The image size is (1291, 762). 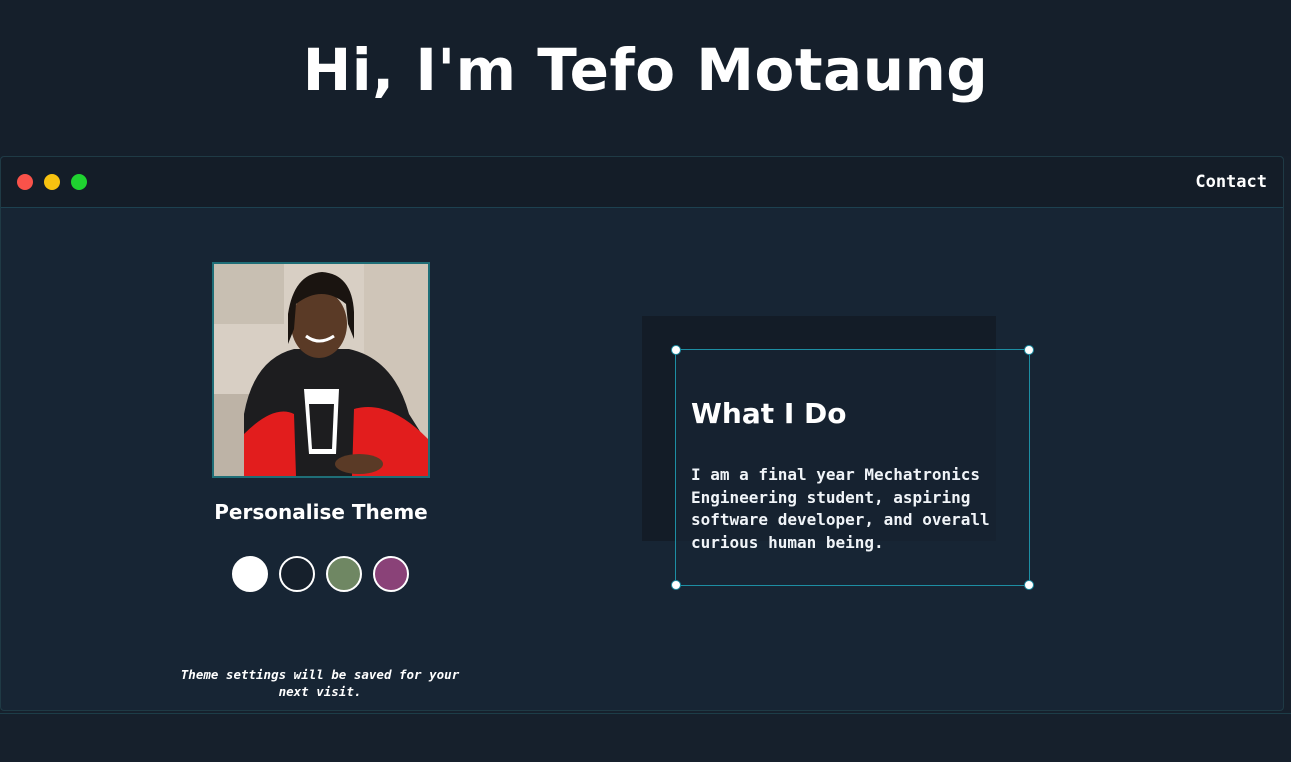 I want to click on contact-link: Contact, so click(x=1231, y=182).